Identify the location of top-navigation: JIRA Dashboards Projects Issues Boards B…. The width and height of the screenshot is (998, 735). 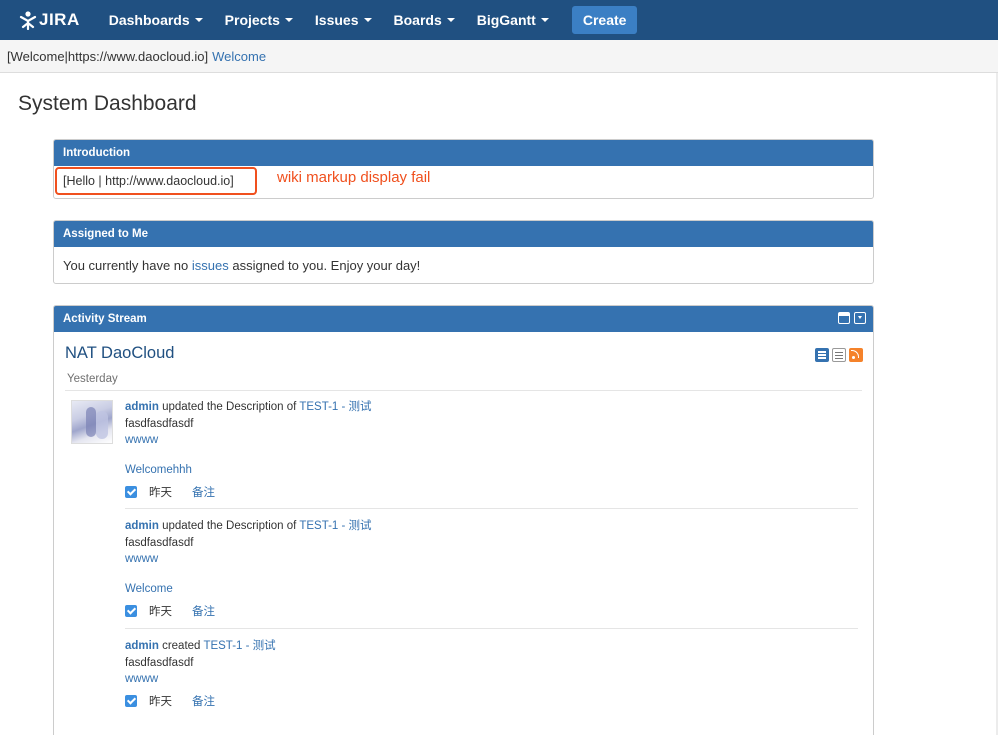
(499, 20).